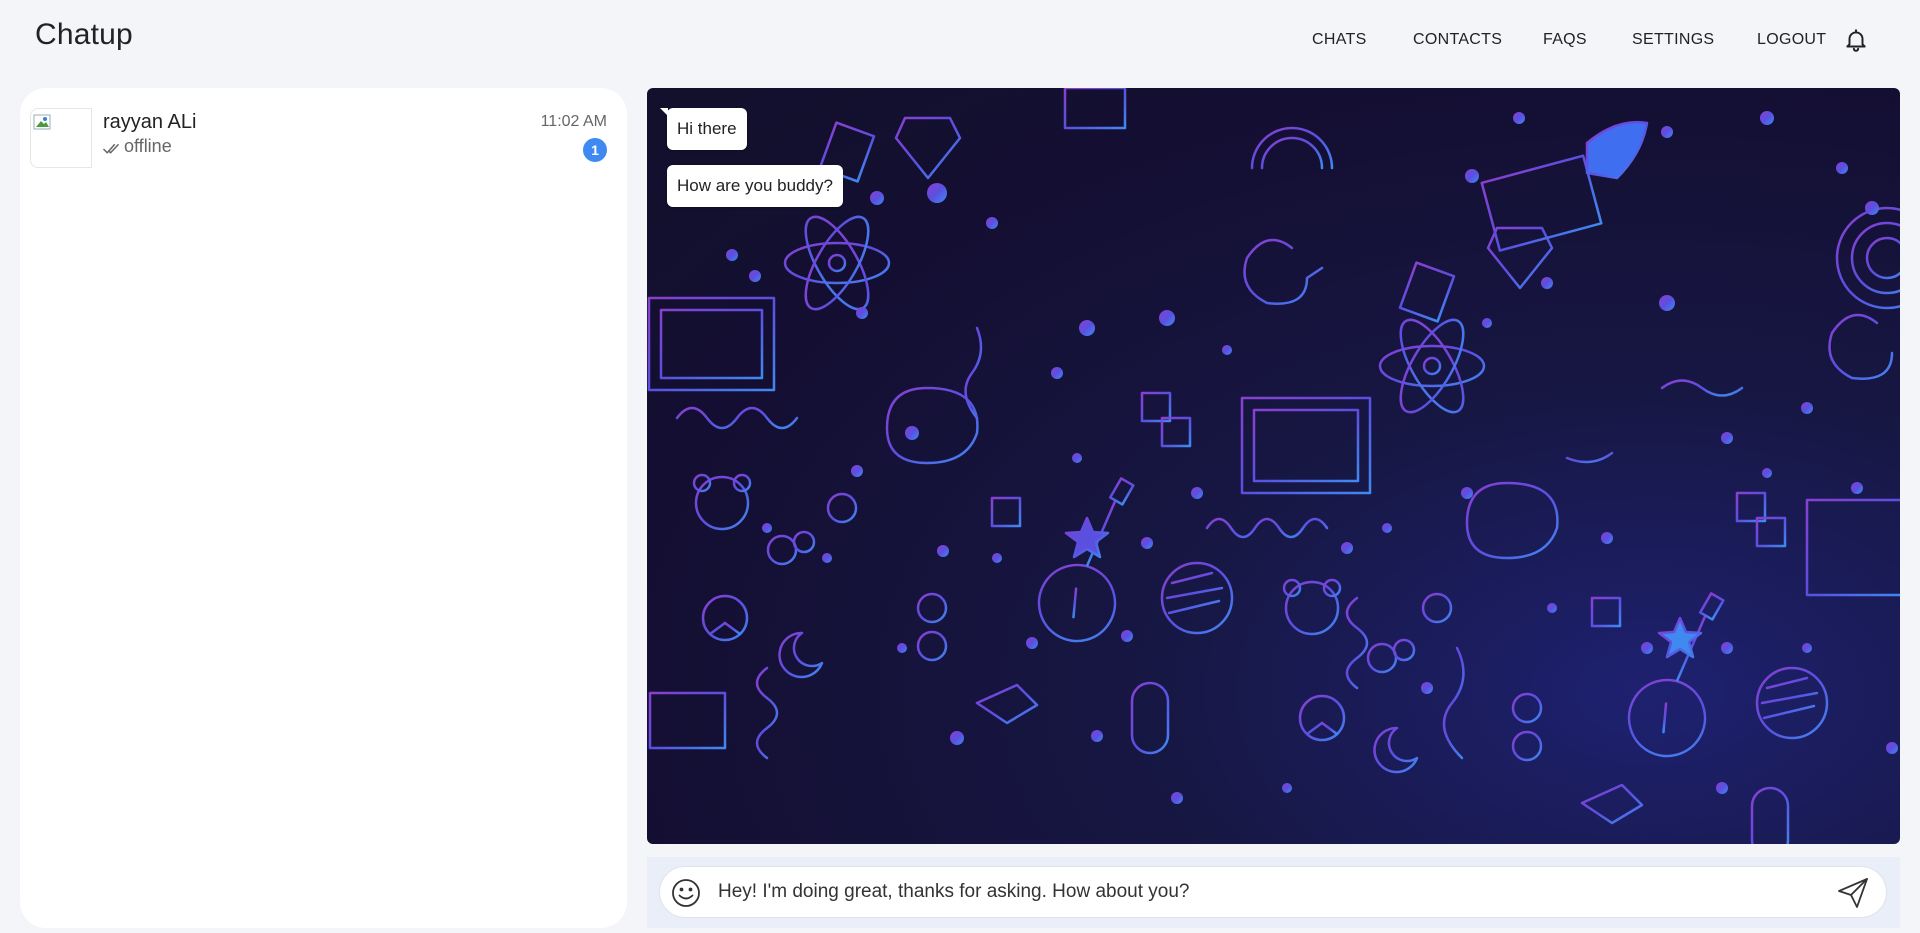 This screenshot has width=1920, height=933. What do you see at coordinates (686, 893) in the screenshot?
I see `emoji-icon` at bounding box center [686, 893].